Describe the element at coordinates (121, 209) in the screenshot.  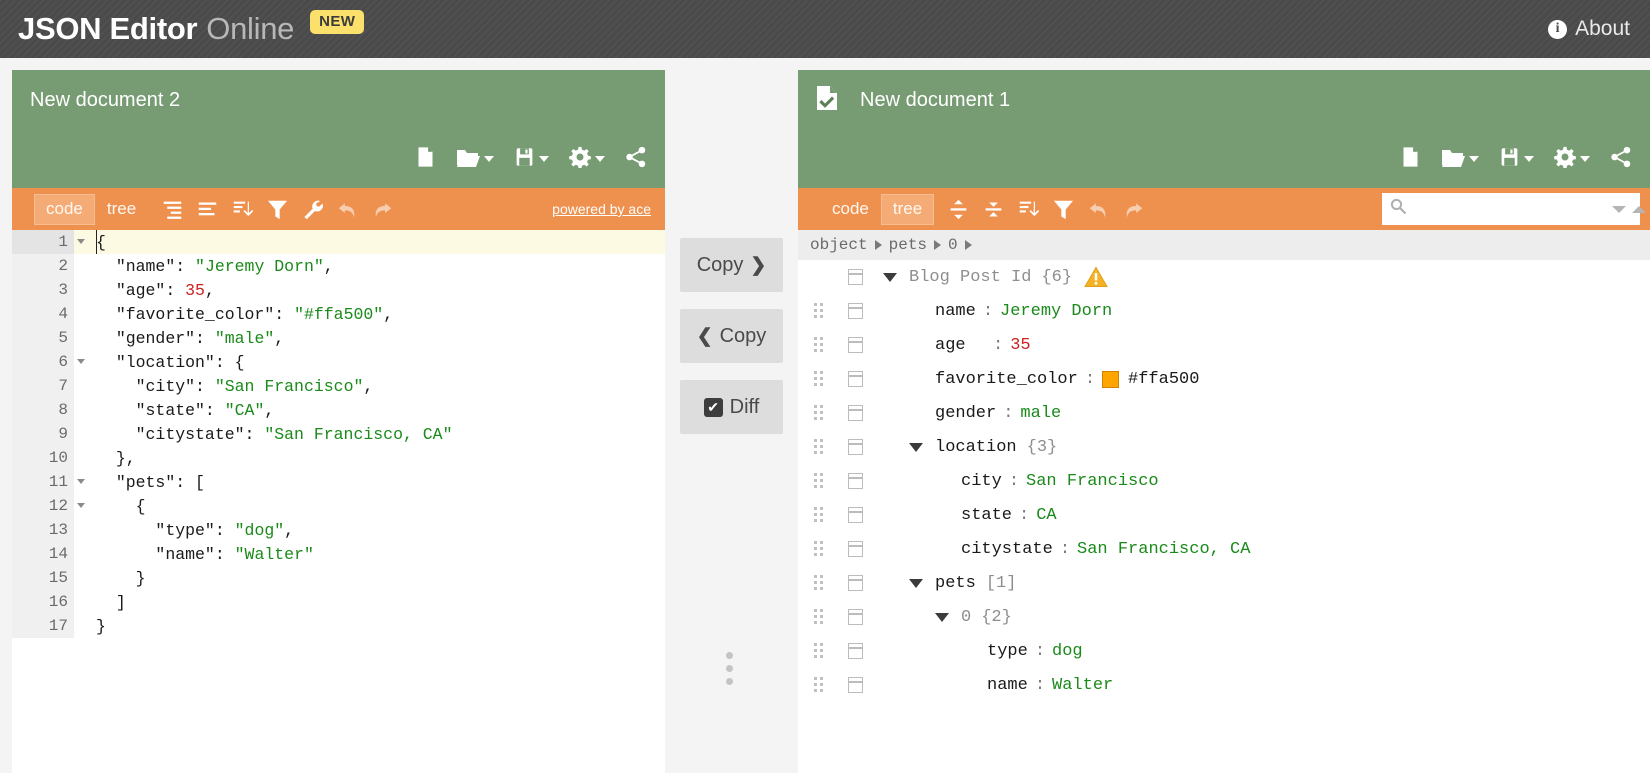
I see `left-mode-tab-tree: tree` at that location.